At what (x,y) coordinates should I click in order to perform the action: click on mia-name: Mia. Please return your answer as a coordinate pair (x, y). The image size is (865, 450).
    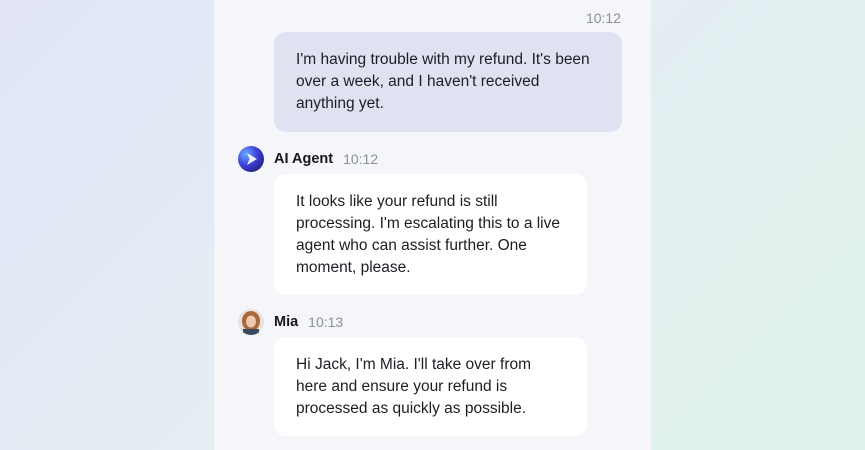
    Looking at the image, I should click on (286, 322).